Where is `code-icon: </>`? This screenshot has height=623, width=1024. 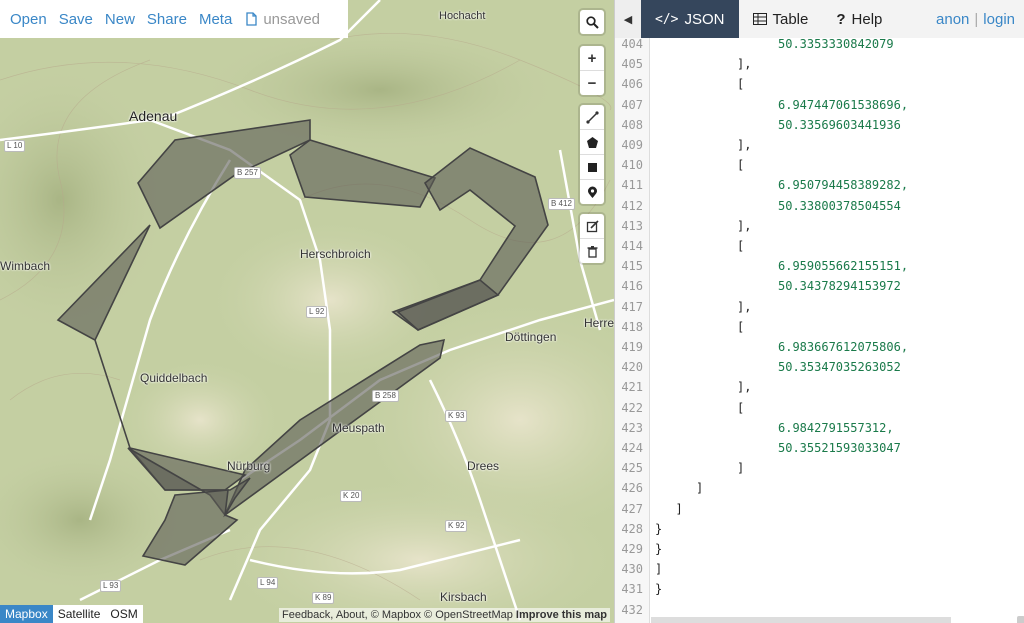 code-icon: </> is located at coordinates (667, 19).